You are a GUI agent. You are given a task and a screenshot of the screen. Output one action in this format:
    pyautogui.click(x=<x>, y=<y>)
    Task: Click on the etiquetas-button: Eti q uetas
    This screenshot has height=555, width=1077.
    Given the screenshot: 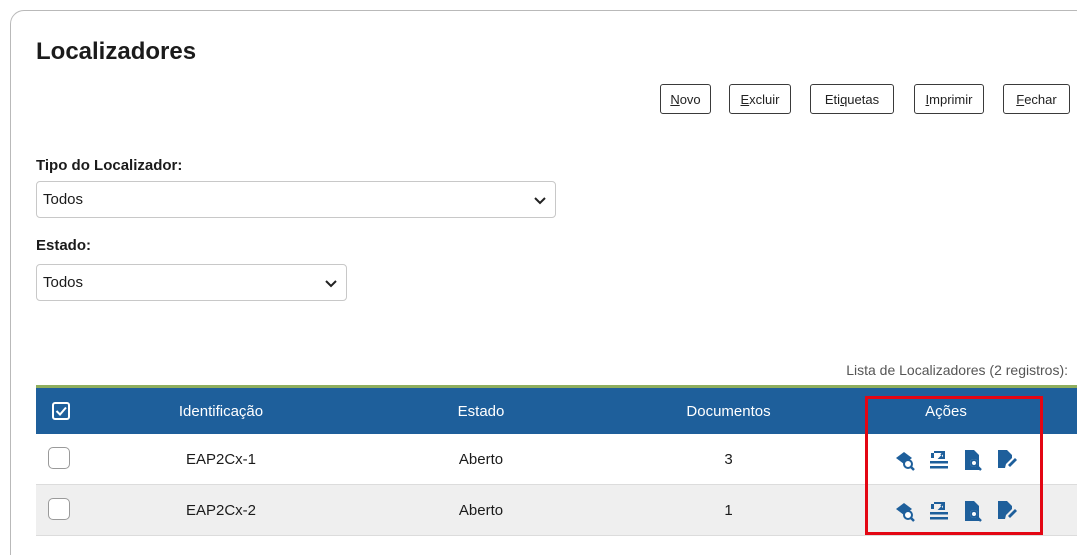 What is the action you would take?
    pyautogui.click(x=852, y=99)
    